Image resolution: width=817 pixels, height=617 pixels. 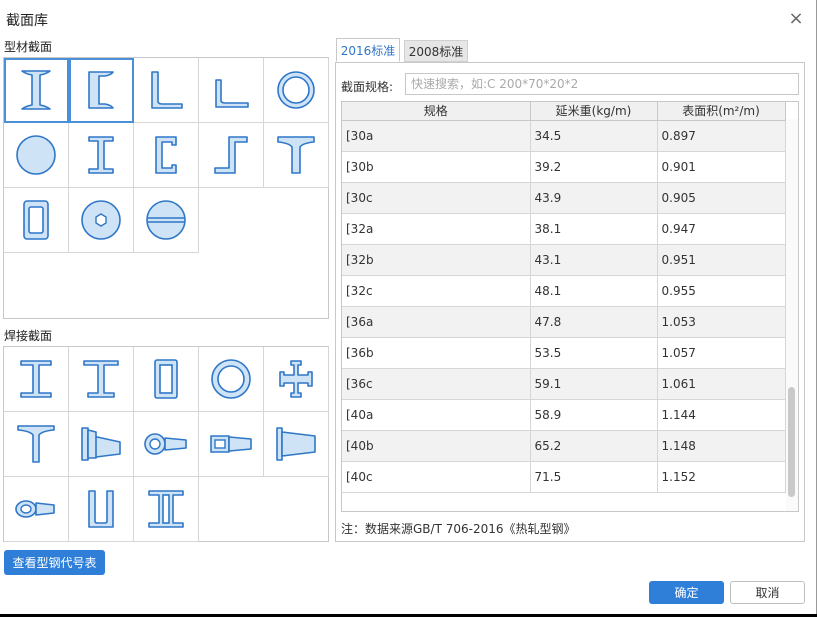 I want to click on cell-weight: 59.1, so click(x=594, y=384).